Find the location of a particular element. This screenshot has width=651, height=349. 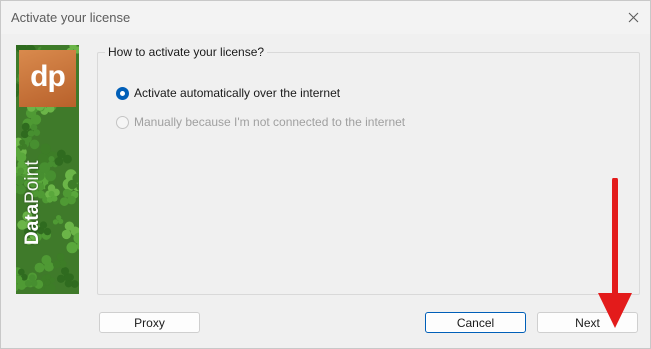

logo-text: dp is located at coordinates (48, 76).